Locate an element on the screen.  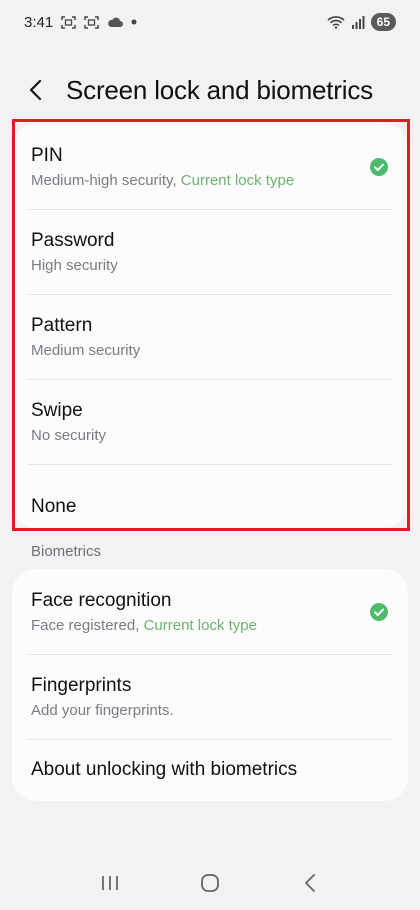
home-icon is located at coordinates (210, 883).